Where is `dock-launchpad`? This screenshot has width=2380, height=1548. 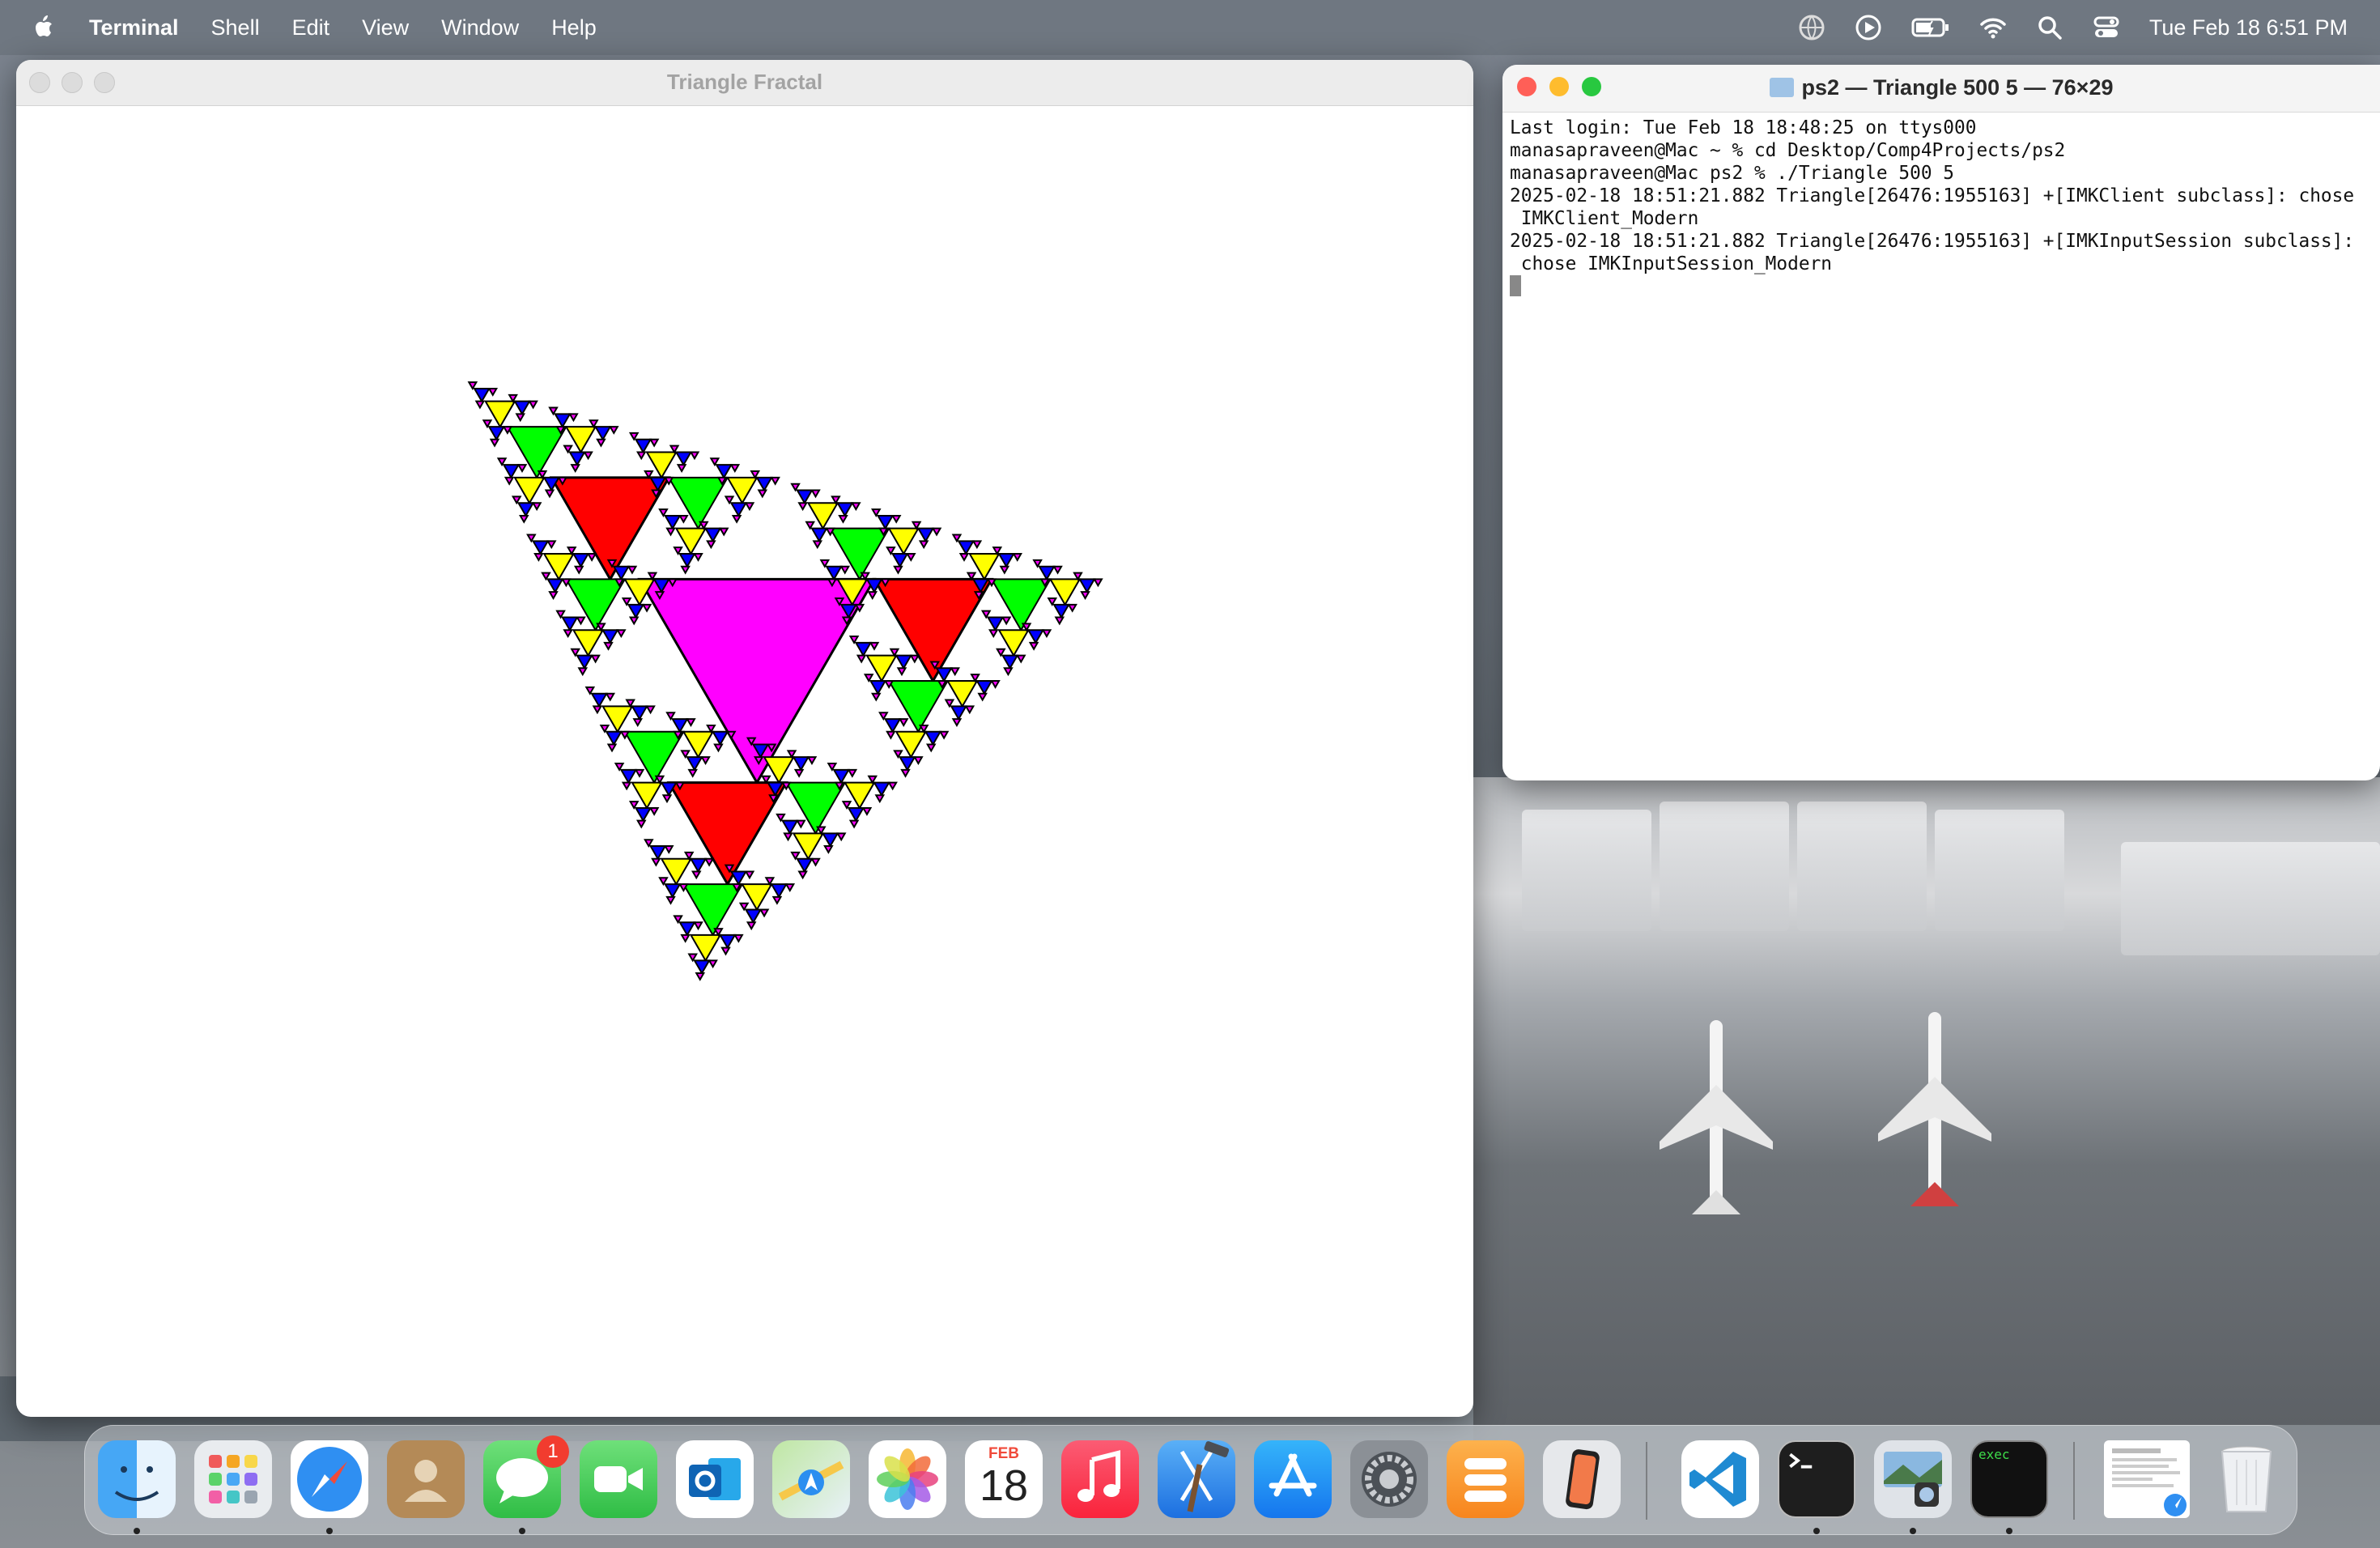
dock-launchpad is located at coordinates (233, 1479).